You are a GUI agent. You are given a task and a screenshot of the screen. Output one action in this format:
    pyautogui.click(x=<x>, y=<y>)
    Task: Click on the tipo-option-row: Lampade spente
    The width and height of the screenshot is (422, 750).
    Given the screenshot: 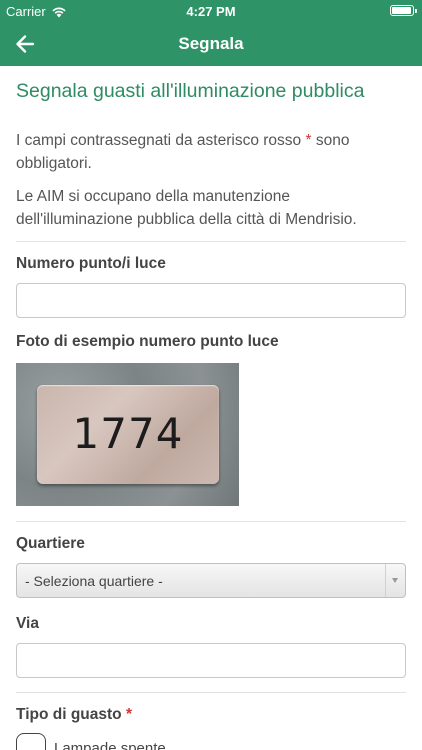 What is the action you would take?
    pyautogui.click(x=211, y=741)
    